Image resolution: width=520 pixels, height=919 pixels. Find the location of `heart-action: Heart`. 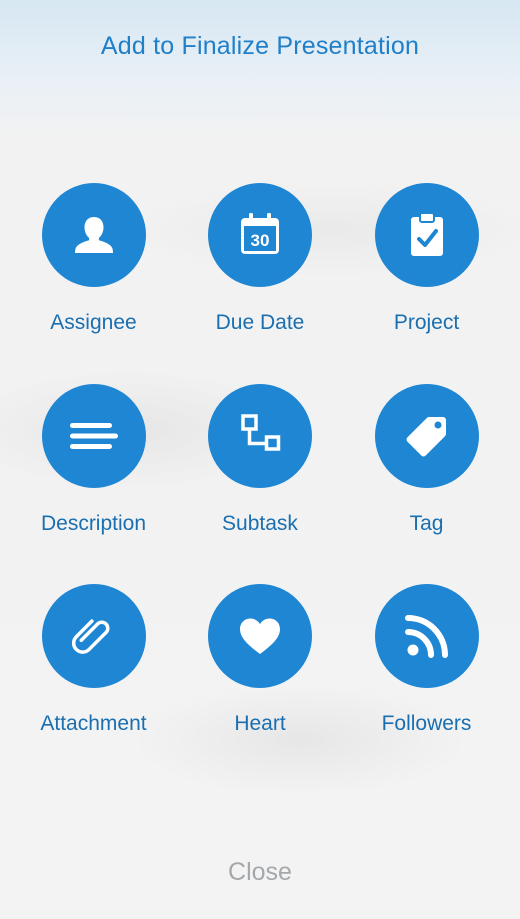

heart-action: Heart is located at coordinates (260, 684).